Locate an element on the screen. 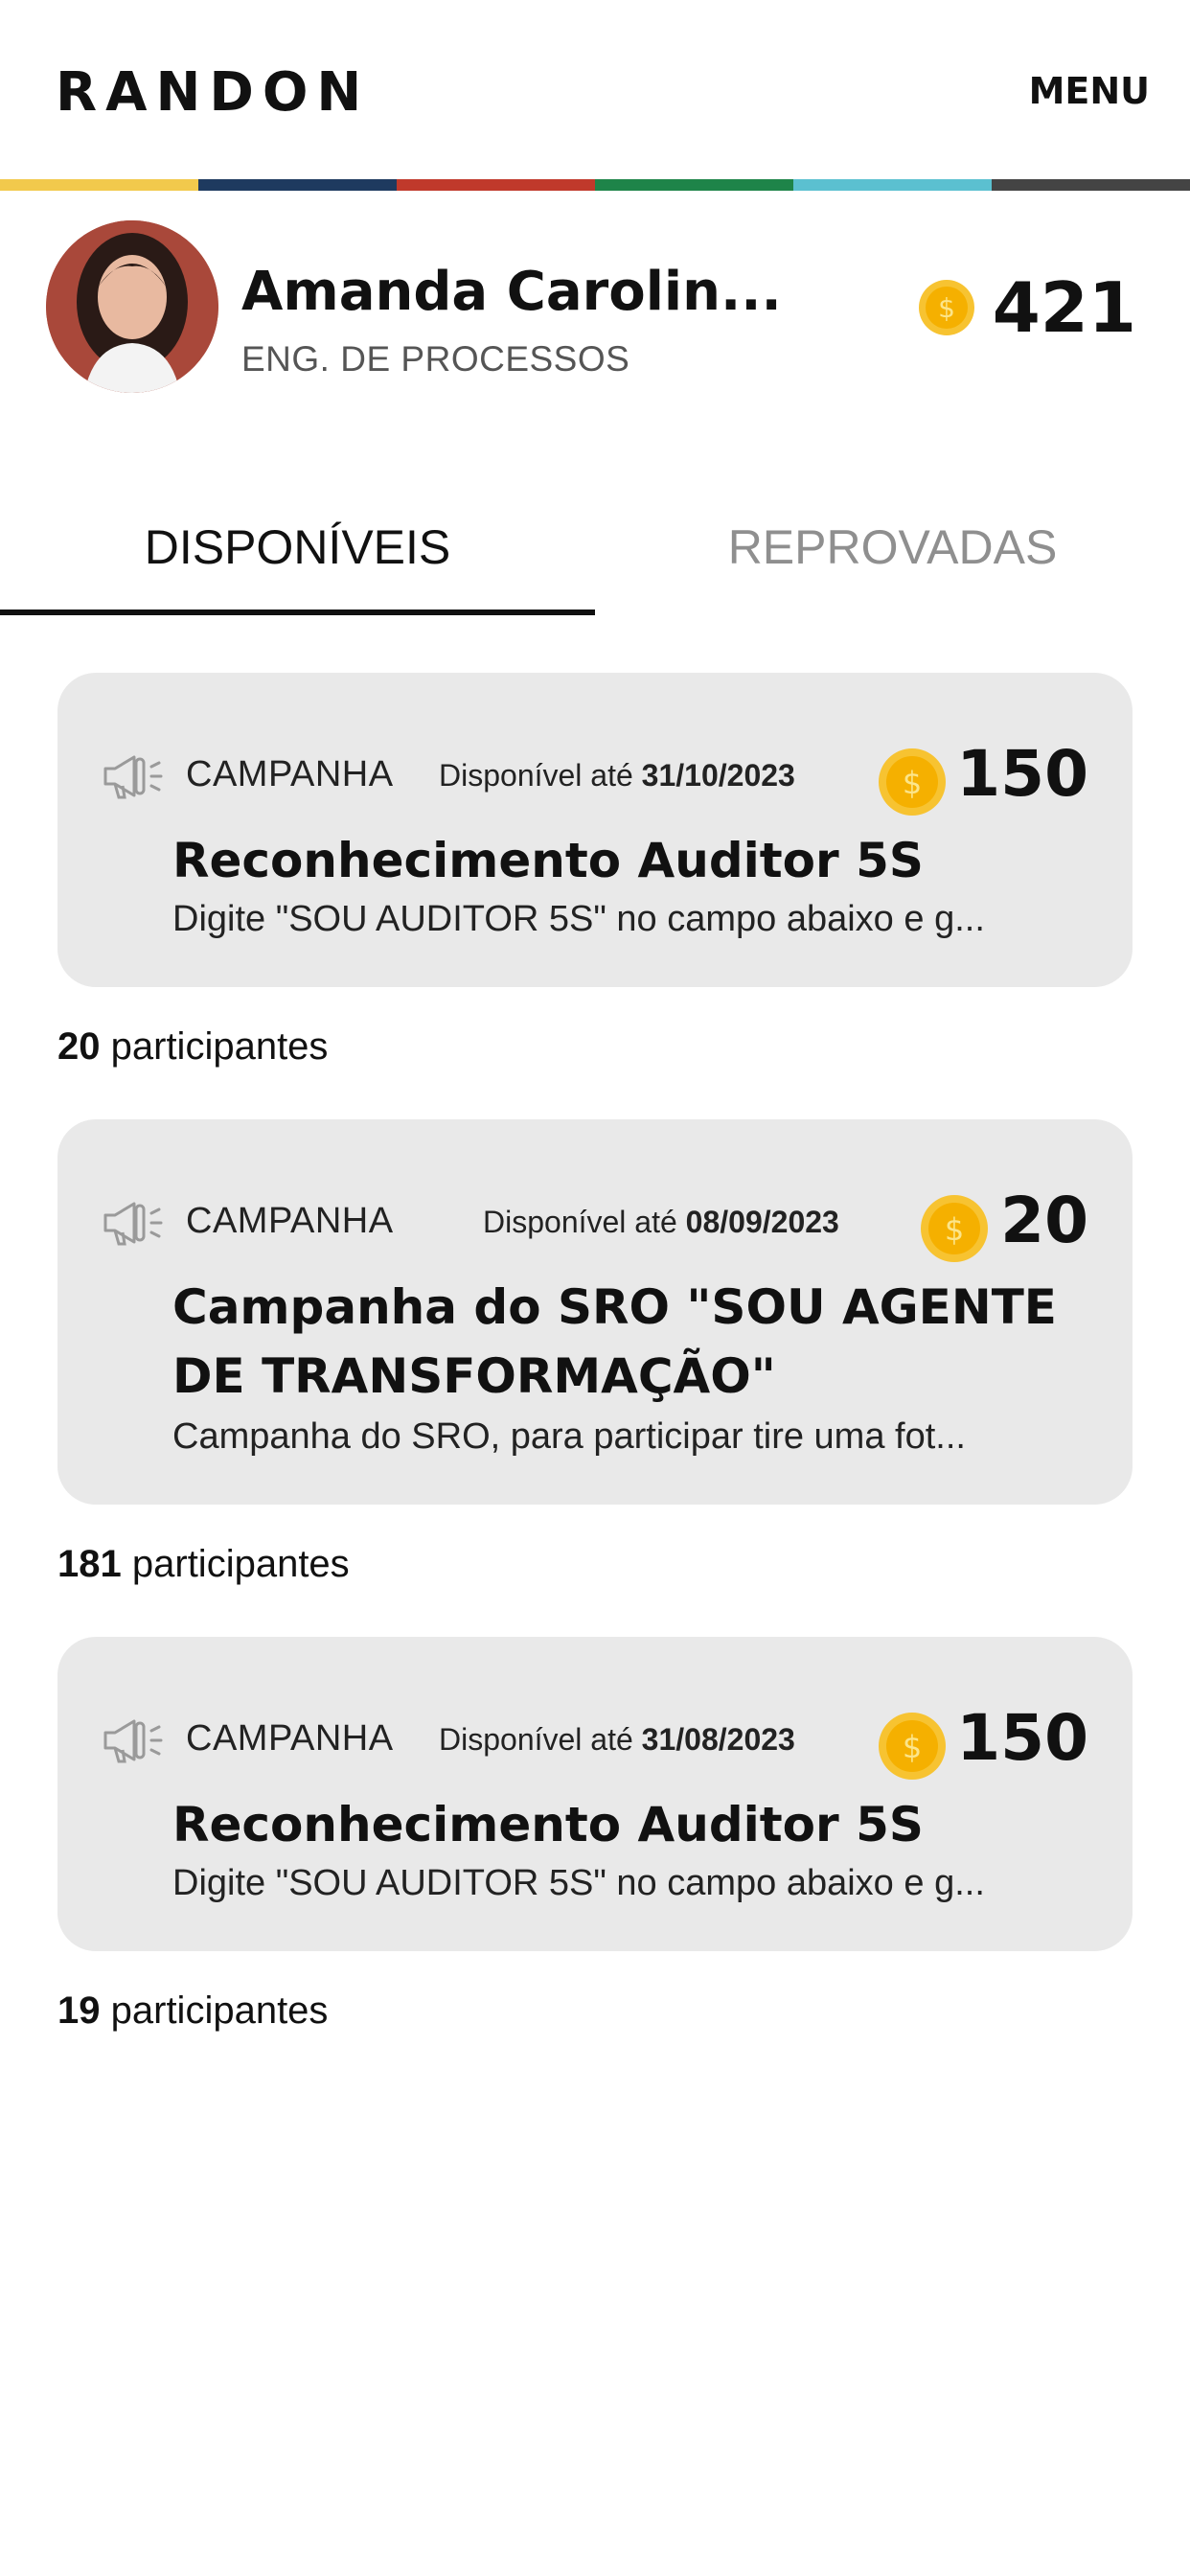  active-tab-indicator is located at coordinates (297, 612).